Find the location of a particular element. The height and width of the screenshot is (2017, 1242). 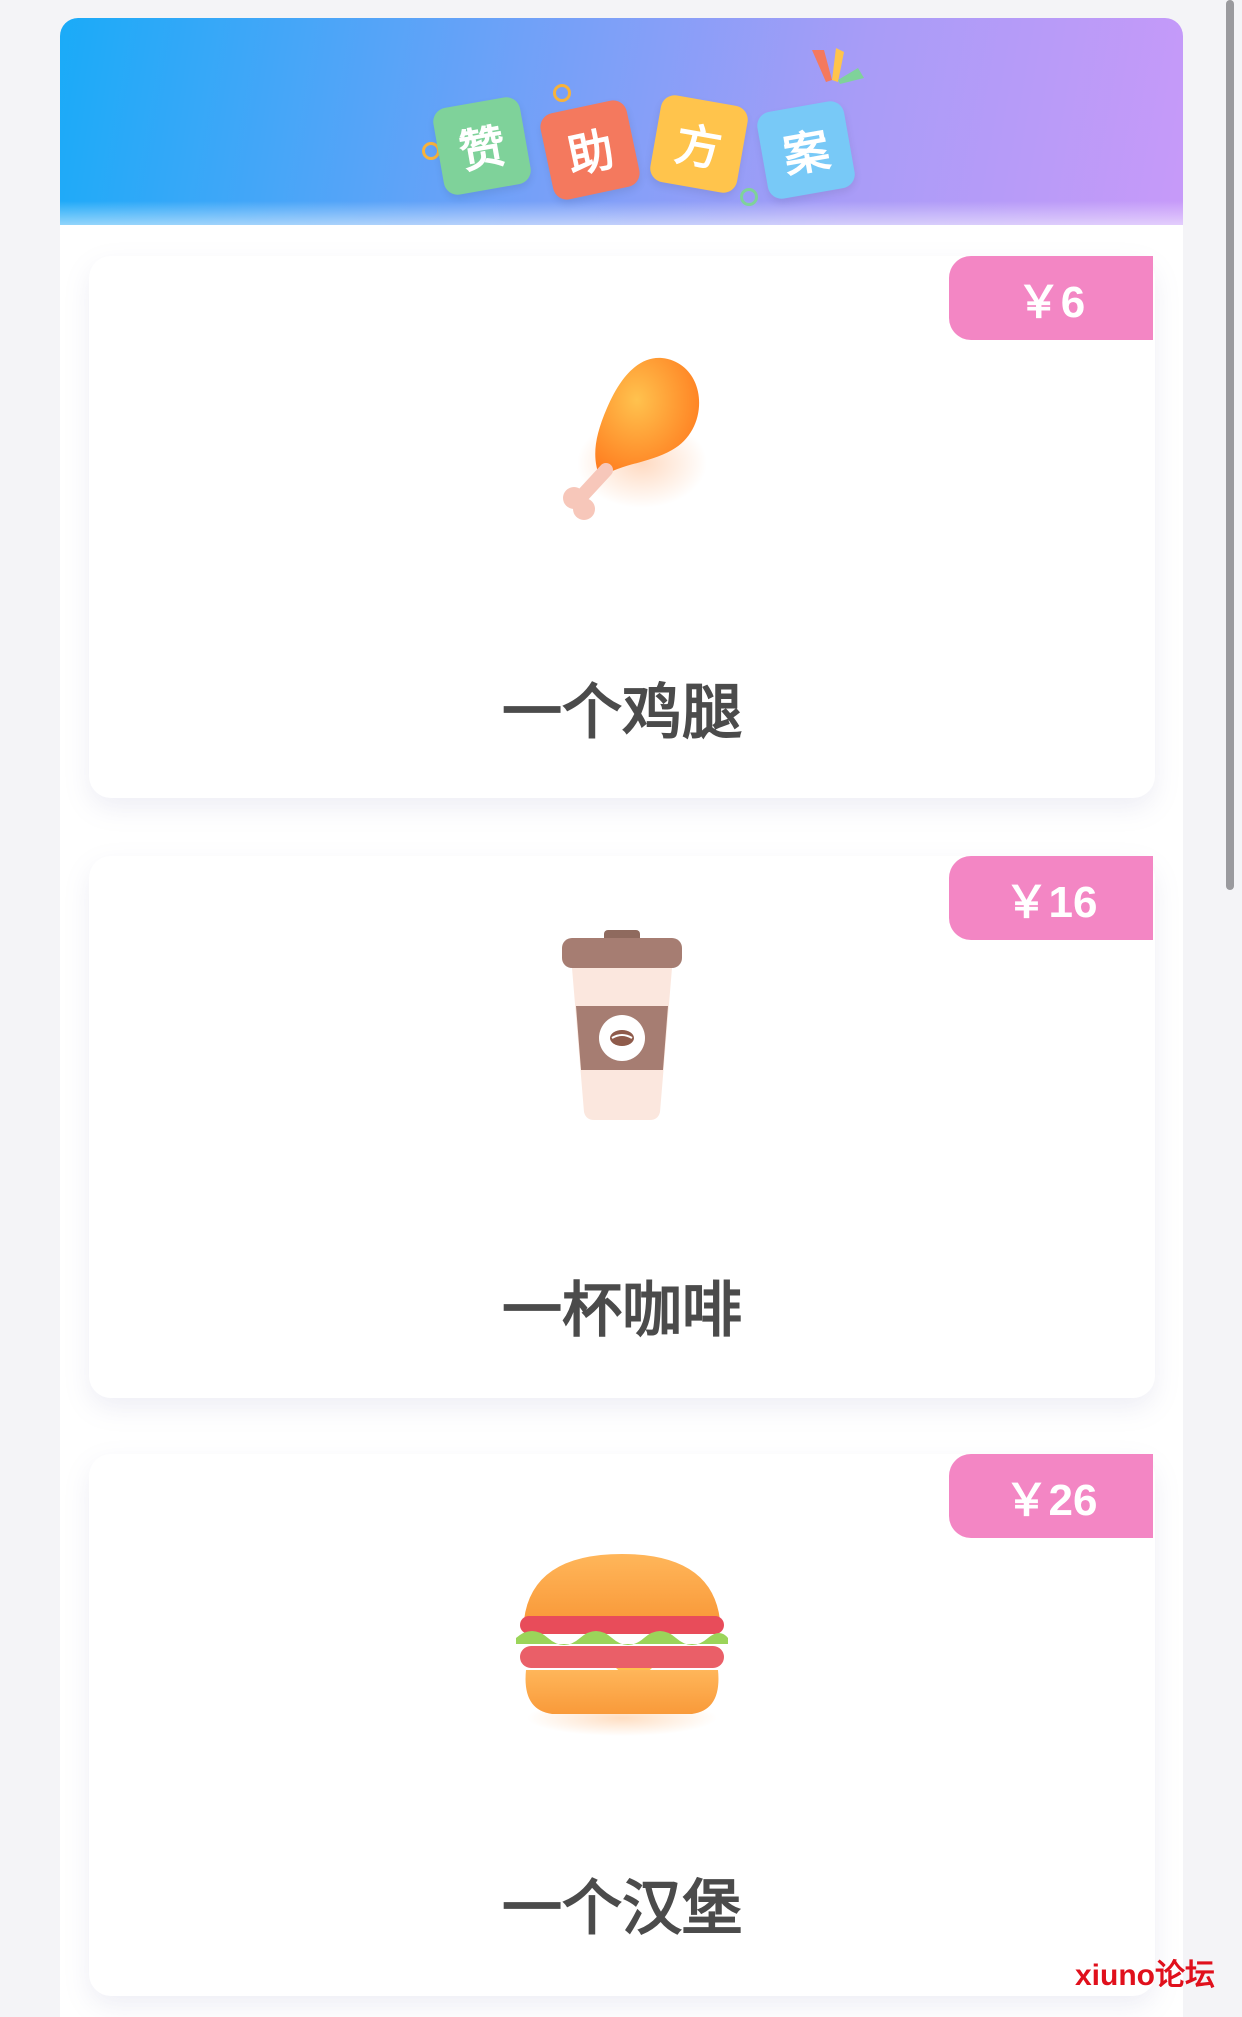

sponsor-plan-title: 赞 助 方 案 is located at coordinates (621, 121).